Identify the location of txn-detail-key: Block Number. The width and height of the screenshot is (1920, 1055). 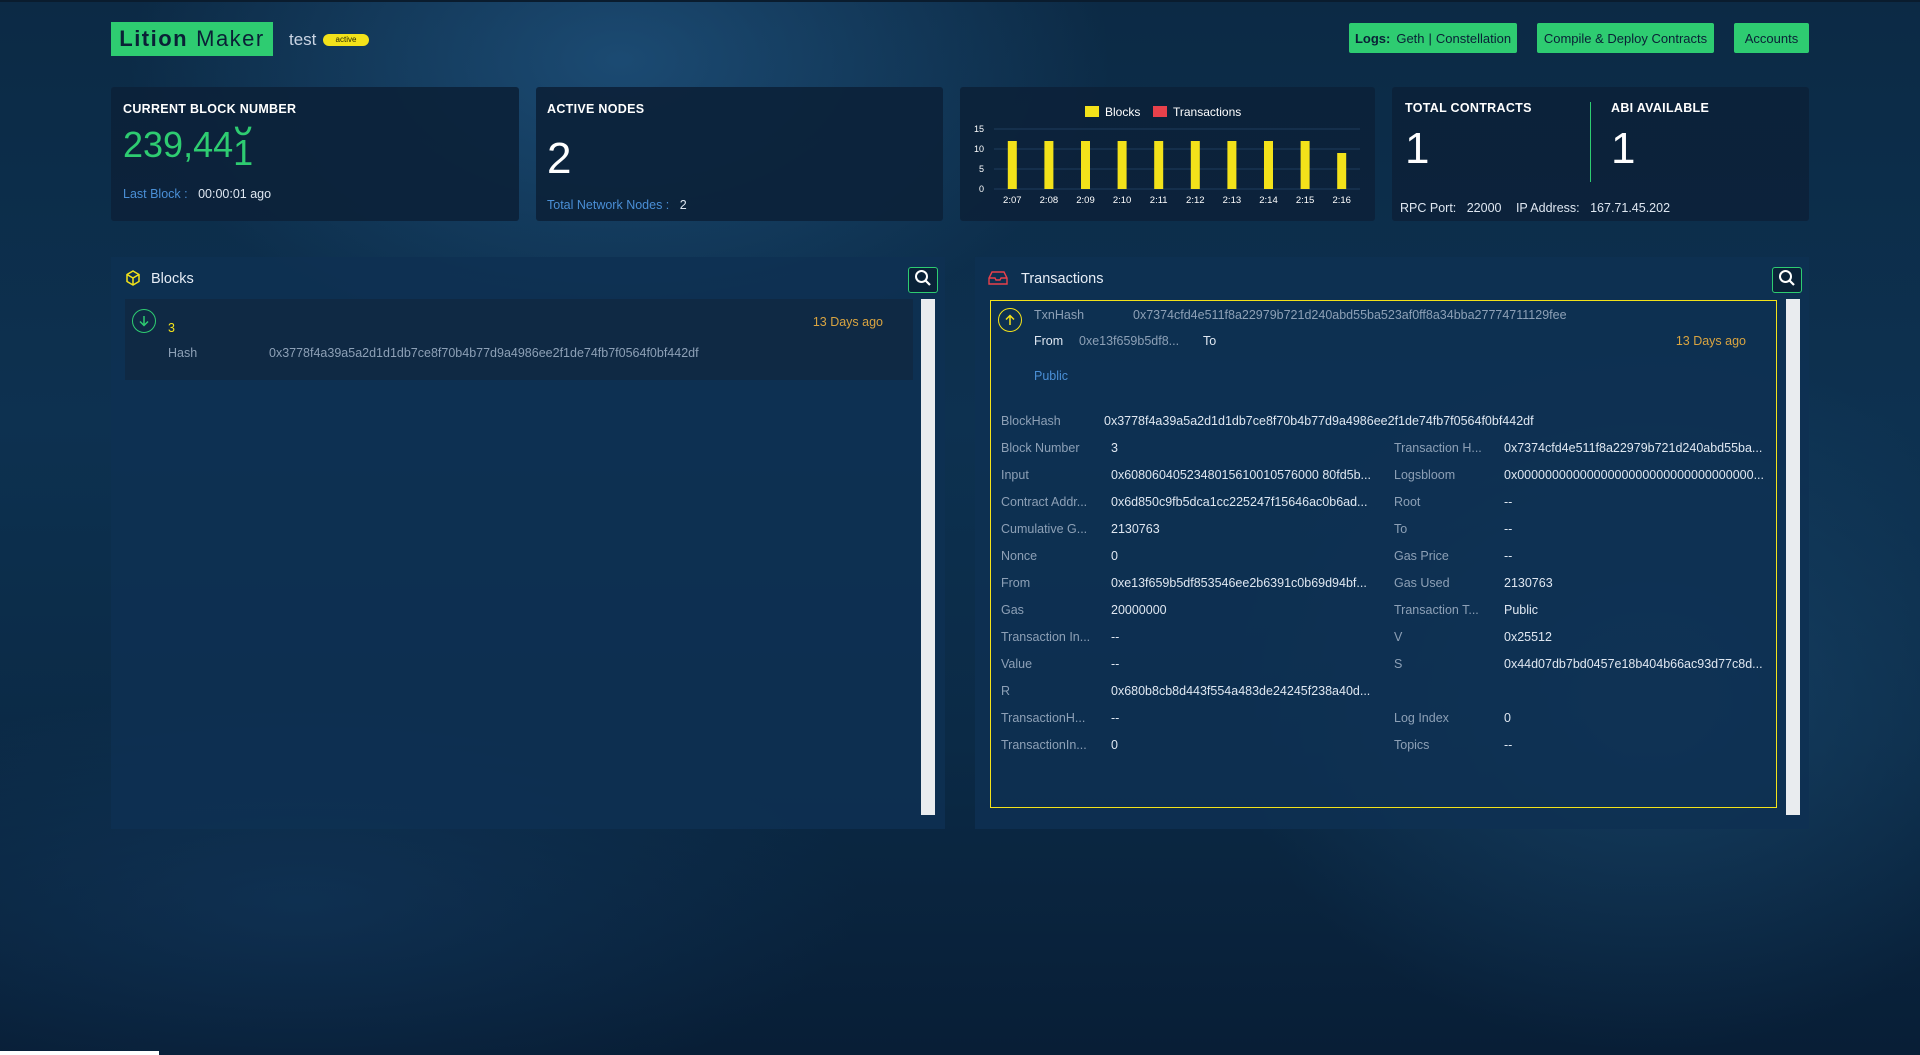
(1040, 448).